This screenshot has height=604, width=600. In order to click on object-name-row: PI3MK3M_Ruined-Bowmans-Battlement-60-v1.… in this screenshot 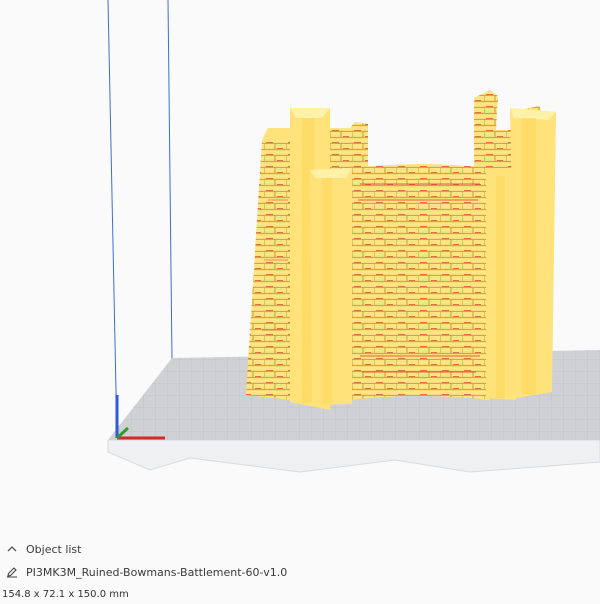, I will do `click(145, 572)`.